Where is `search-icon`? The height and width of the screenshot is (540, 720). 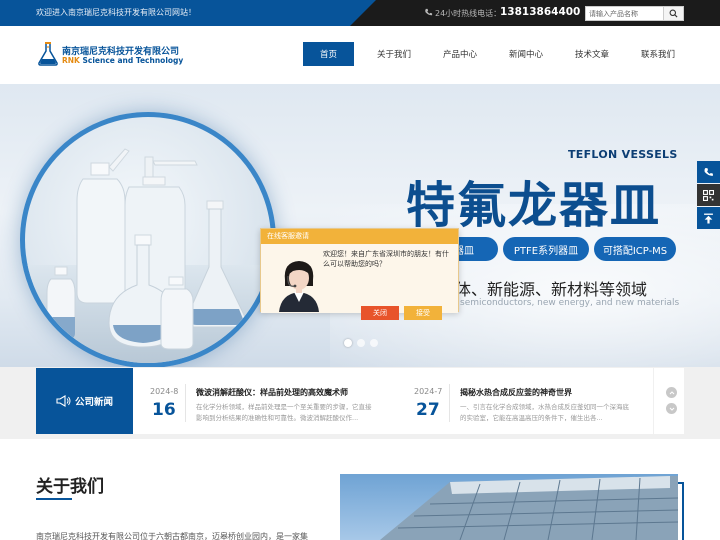
search-icon is located at coordinates (673, 13).